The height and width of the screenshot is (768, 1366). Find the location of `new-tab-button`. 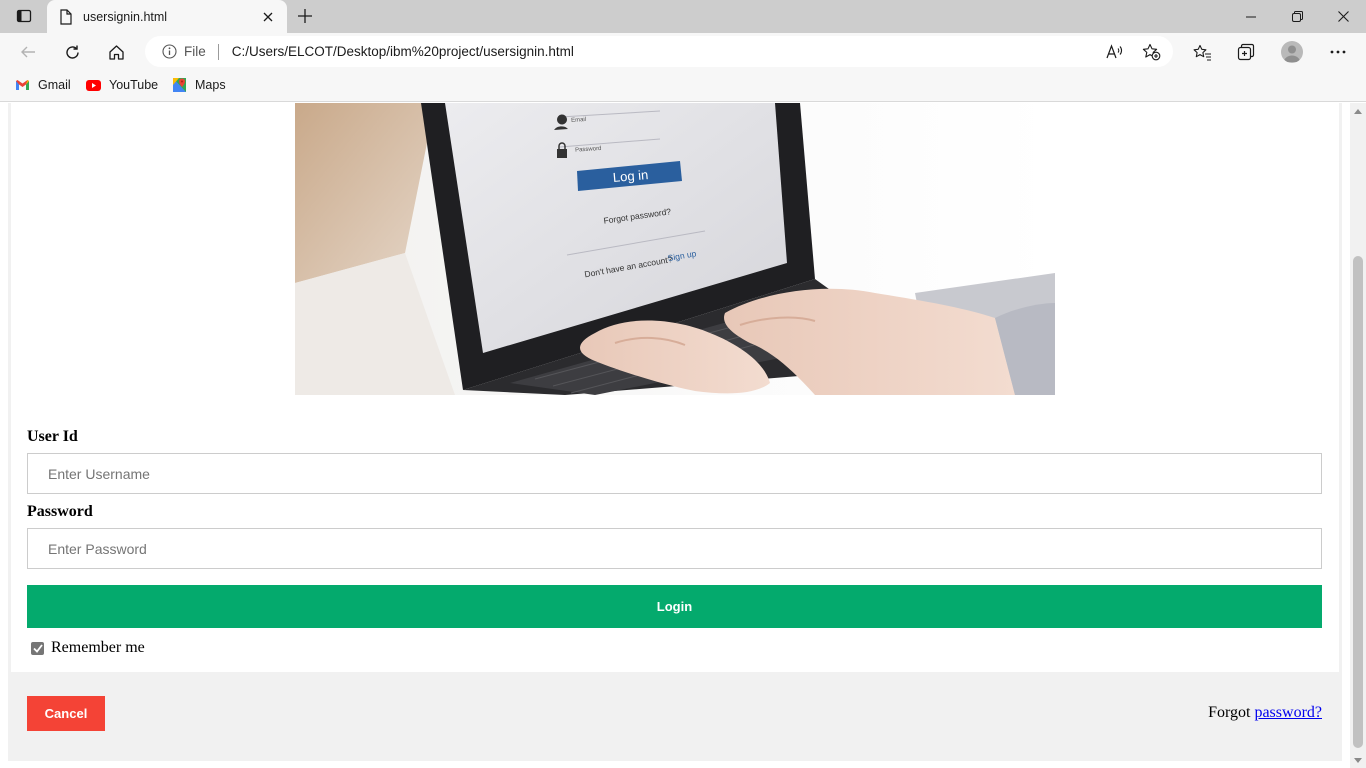

new-tab-button is located at coordinates (305, 16).